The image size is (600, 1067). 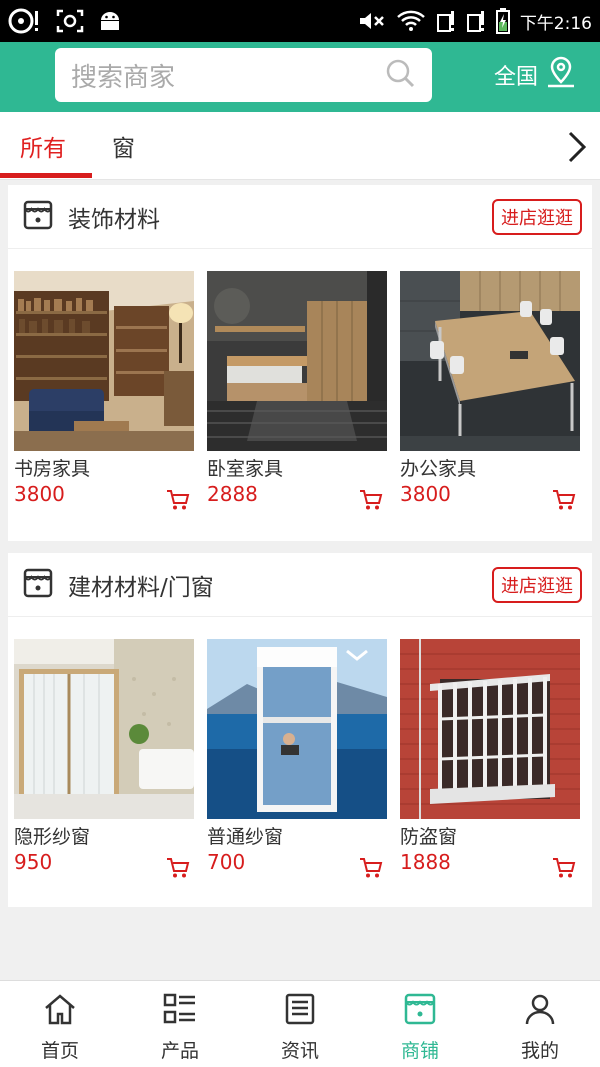 I want to click on shop-card-header: 装饰材料 进店逛逛, so click(x=300, y=217).